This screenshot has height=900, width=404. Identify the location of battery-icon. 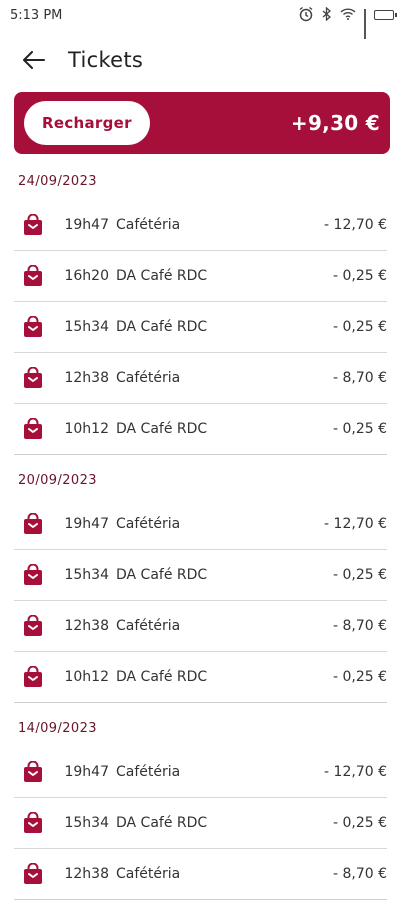
(385, 15).